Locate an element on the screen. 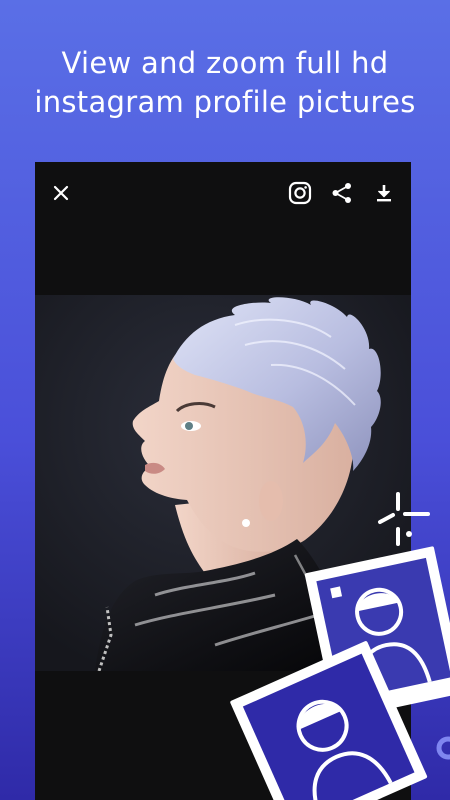 The width and height of the screenshot is (450, 800). share-button is located at coordinates (342, 193).